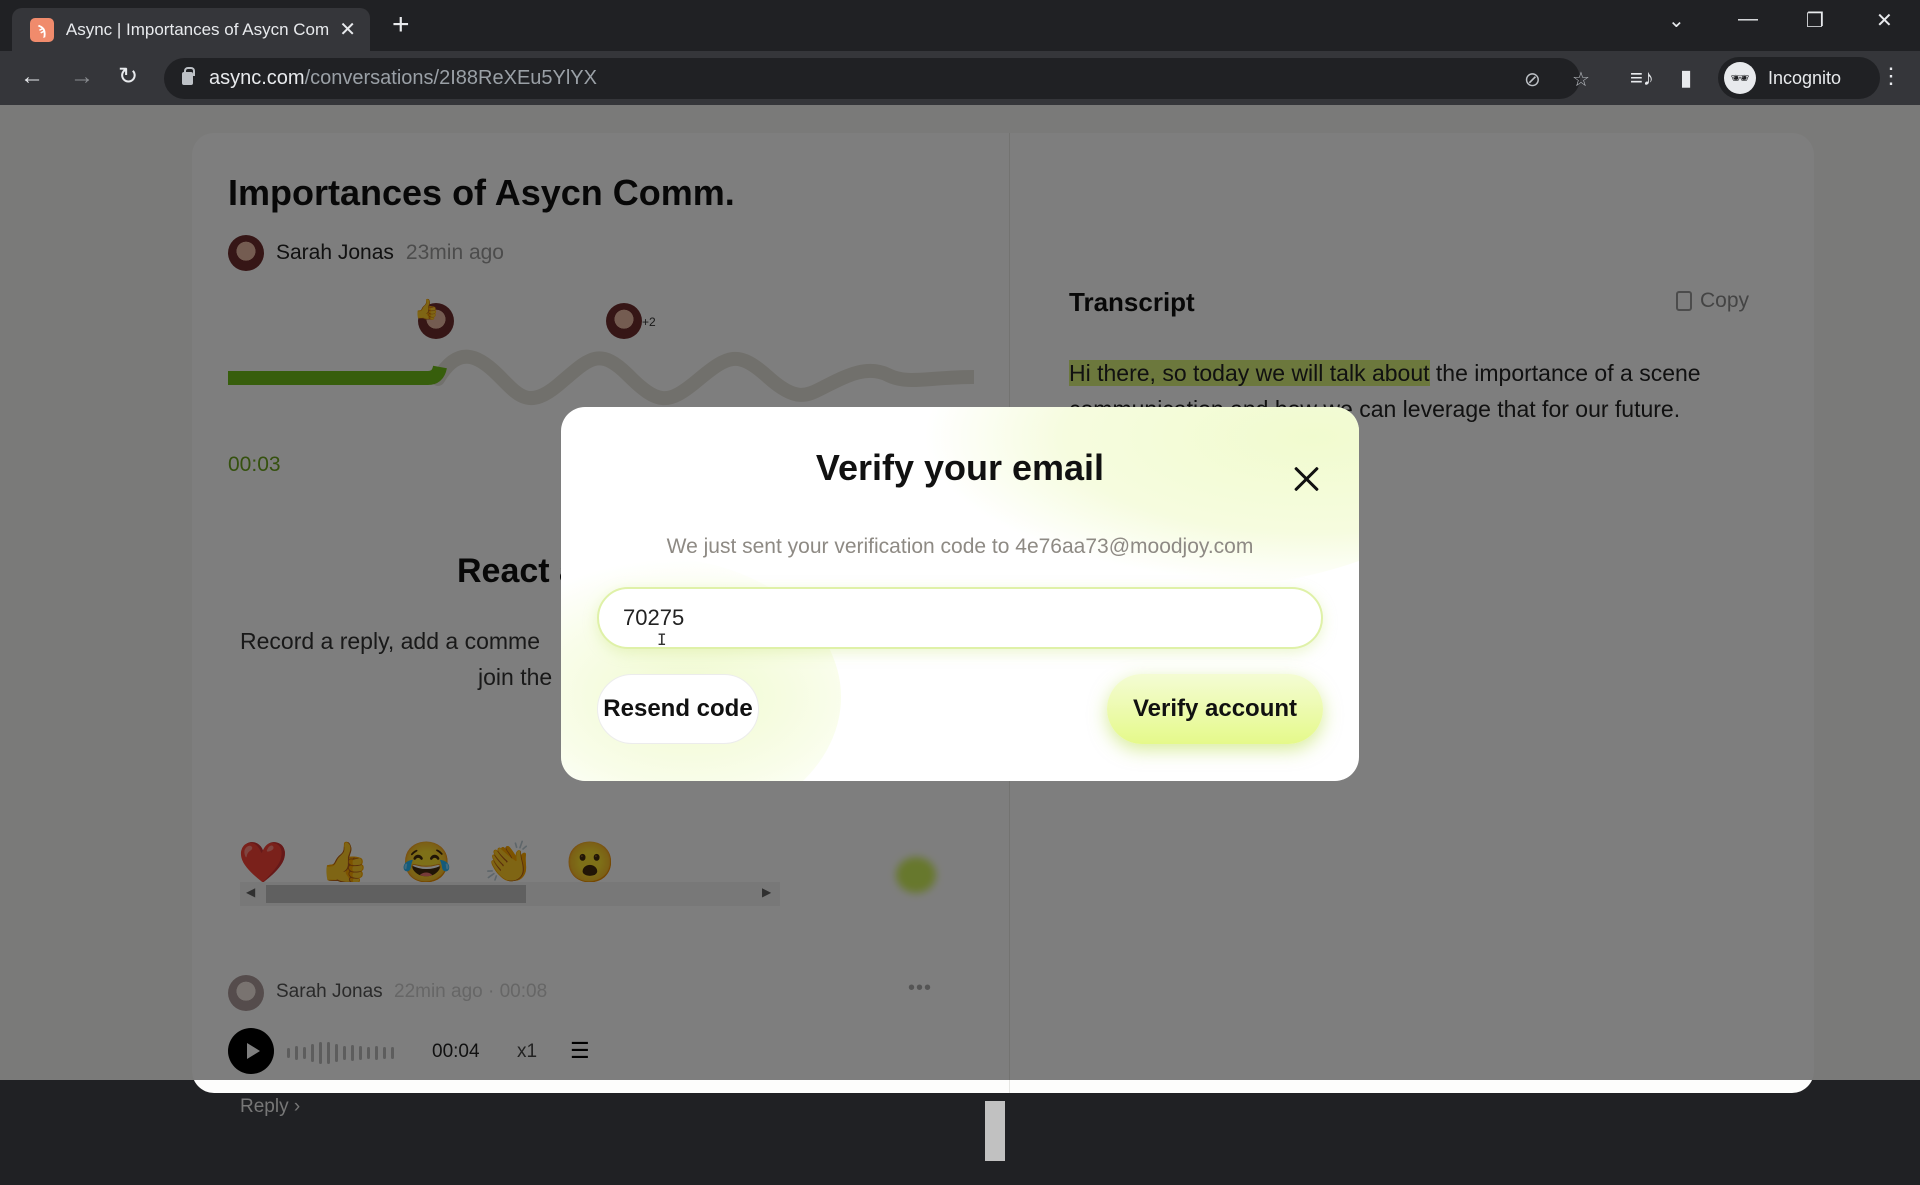 Image resolution: width=1920 pixels, height=1185 pixels. I want to click on async-logo-icon: ϡ, so click(42, 29).